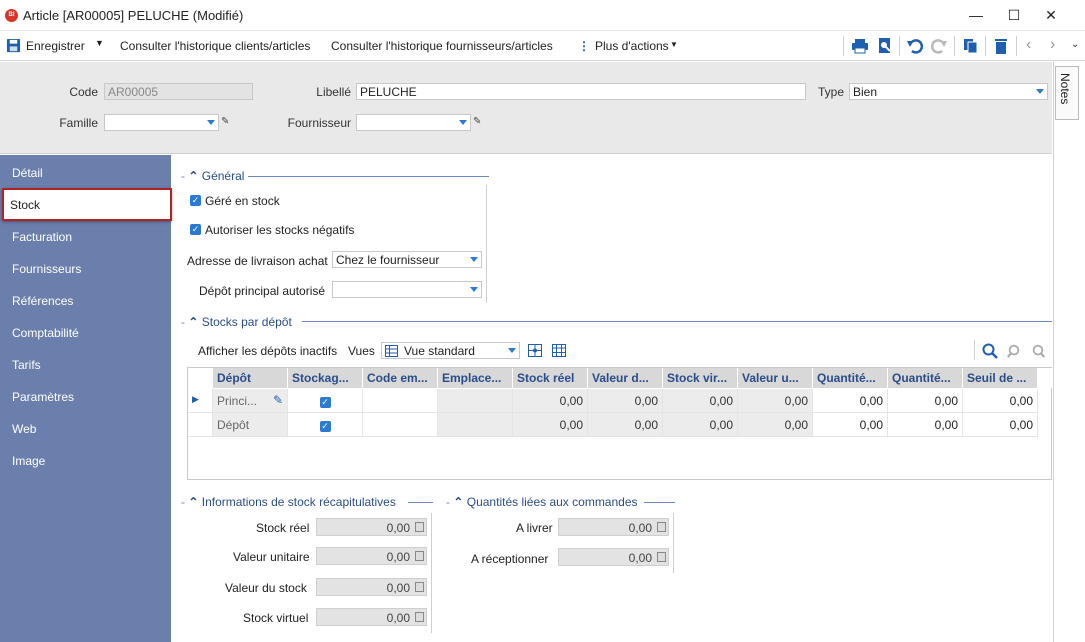 The image size is (1085, 642). Describe the element at coordinates (1014, 15) in the screenshot. I see `maximize-button: ☐` at that location.